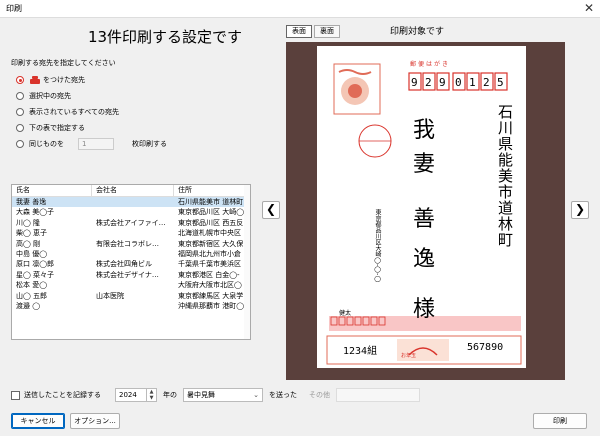 Image resolution: width=600 pixels, height=436 pixels. Describe the element at coordinates (35, 212) in the screenshot. I see `cell-name: 大森 美◯子` at that location.